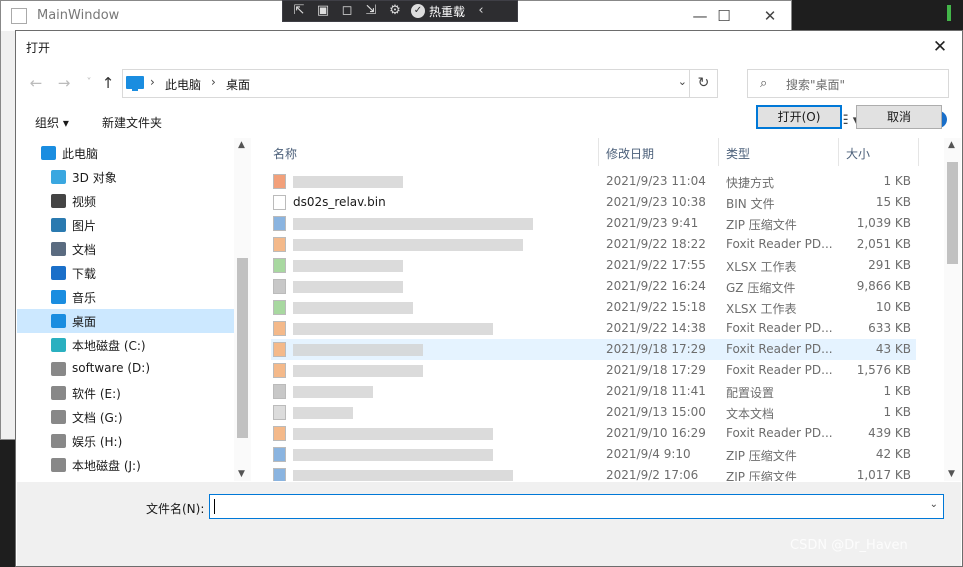  I want to click on tree-item-label: 本地磁盘 (C:), so click(109, 346).